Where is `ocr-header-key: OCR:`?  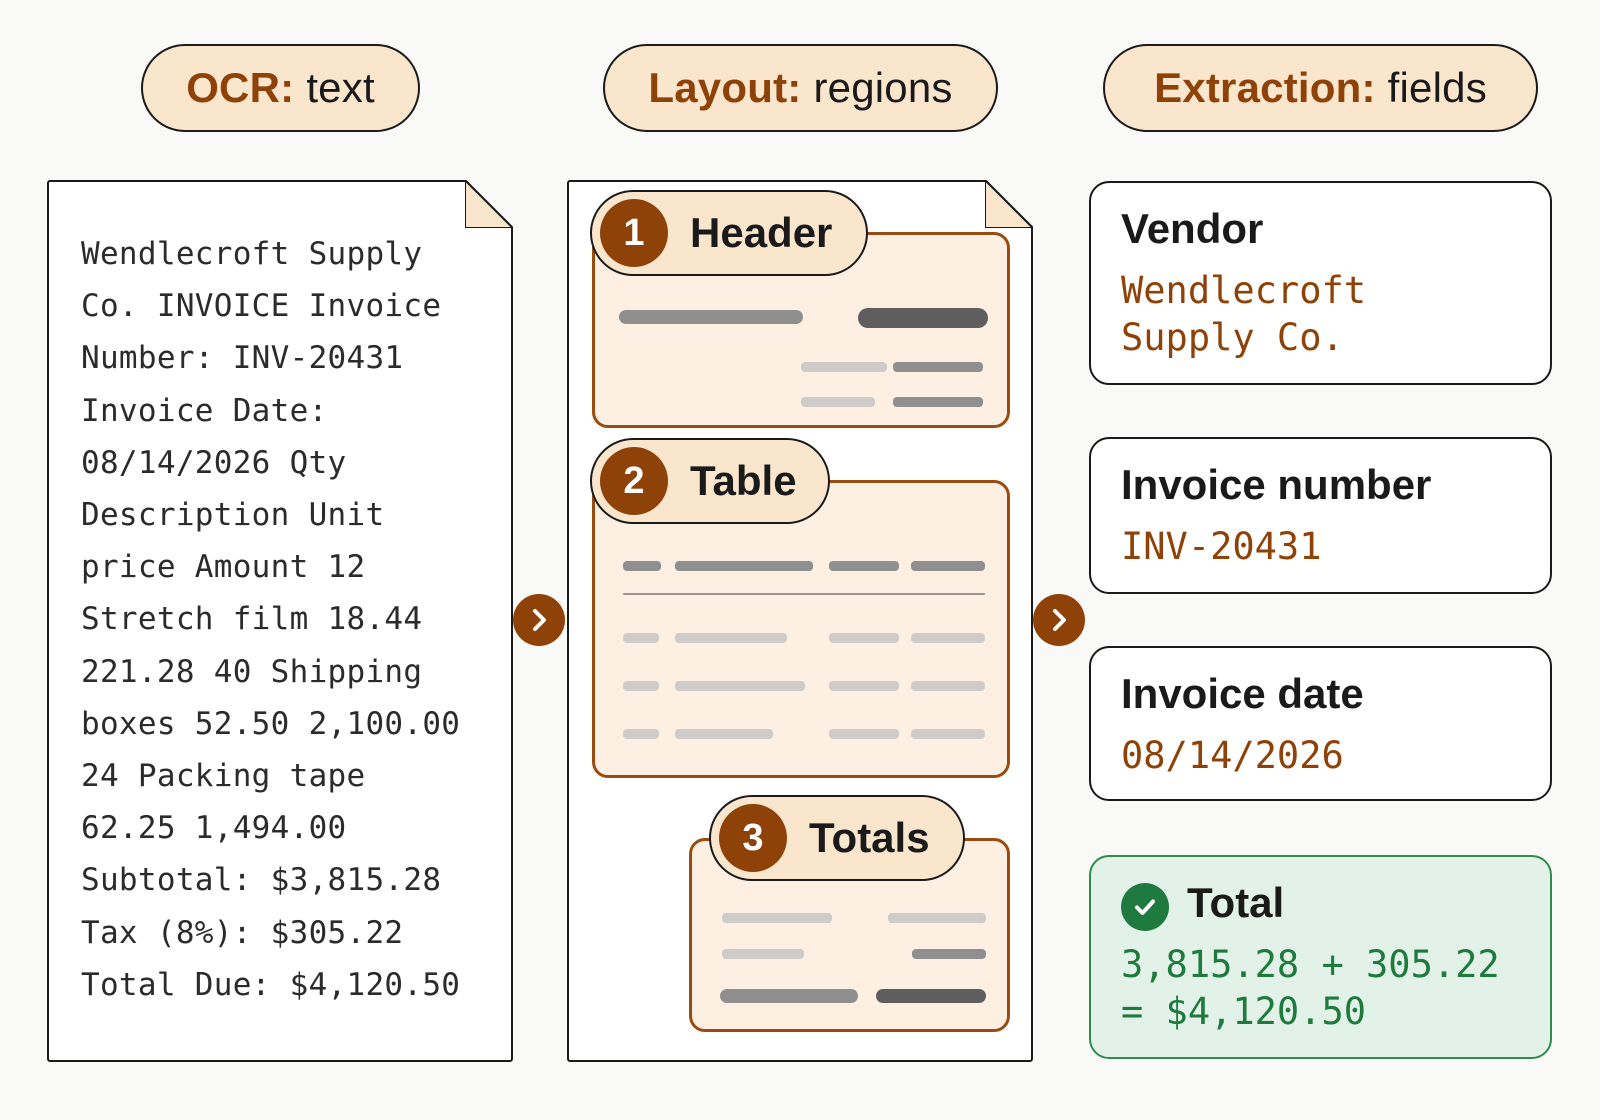 ocr-header-key: OCR: is located at coordinates (240, 87).